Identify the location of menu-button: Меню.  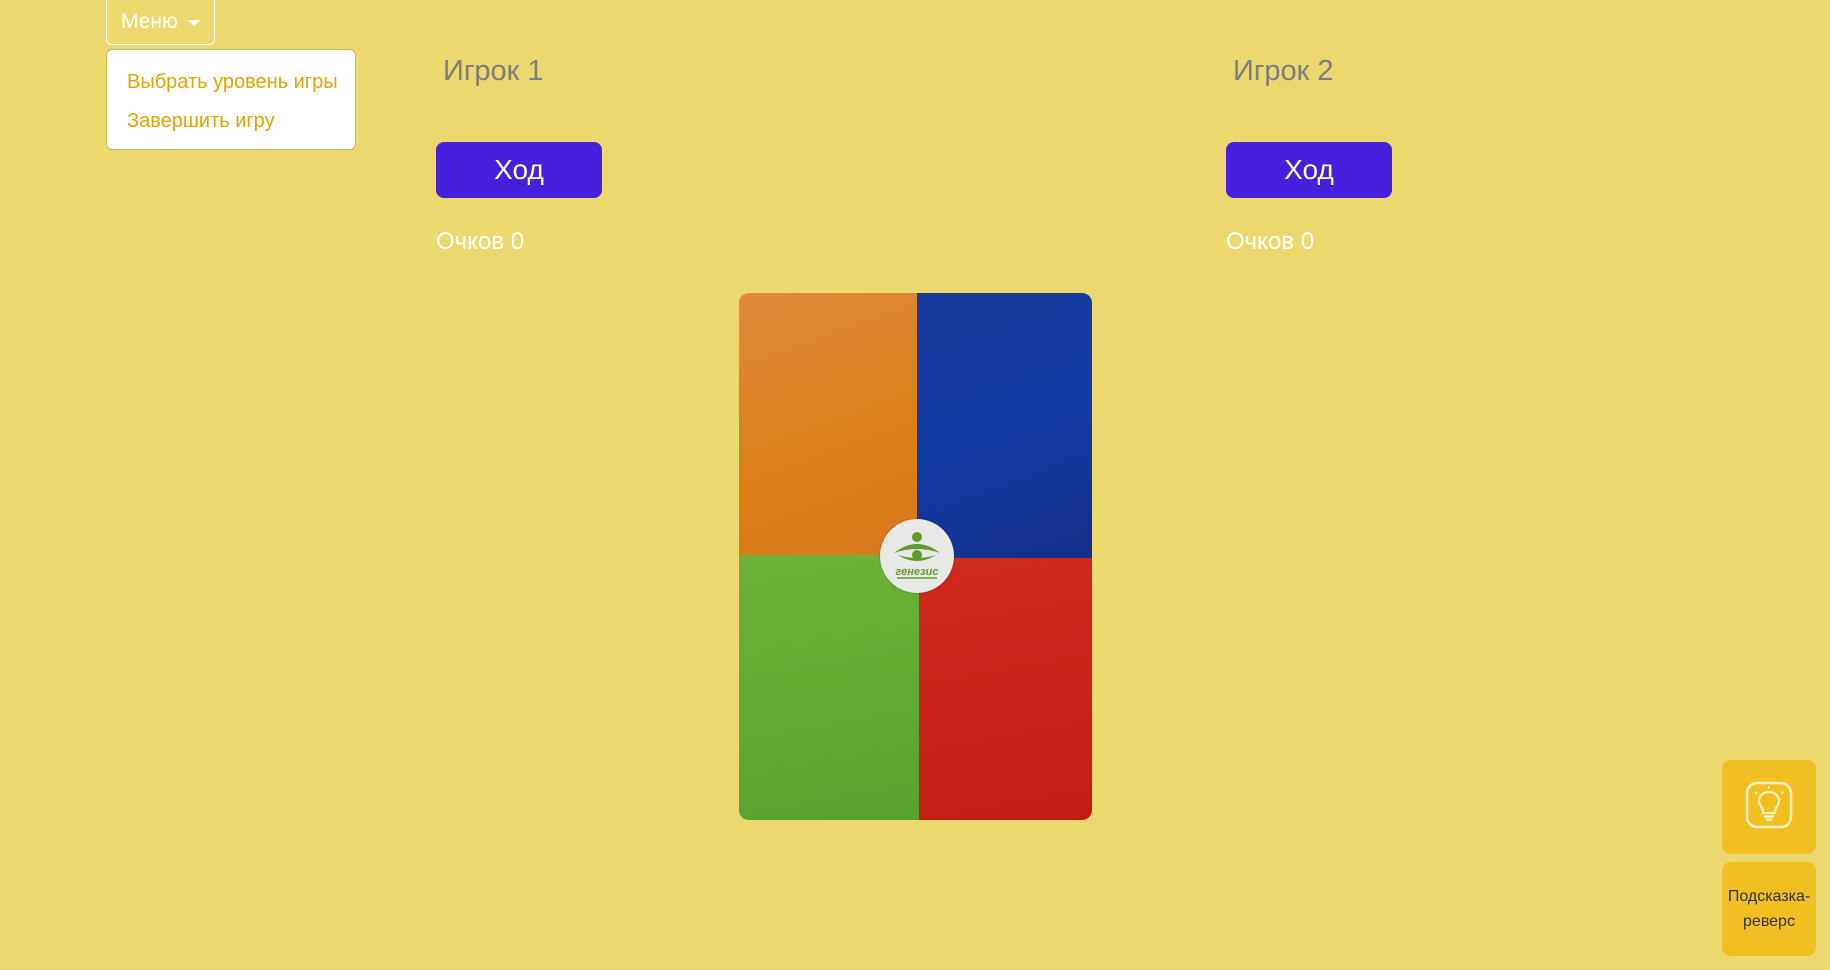
(160, 22).